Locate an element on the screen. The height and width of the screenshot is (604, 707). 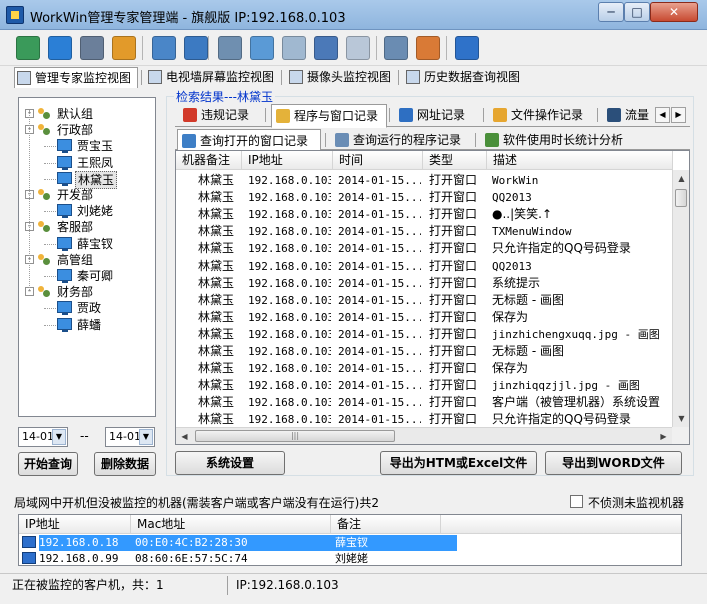
scroll-left-arrow: ◀ is located at coordinates (184, 436).